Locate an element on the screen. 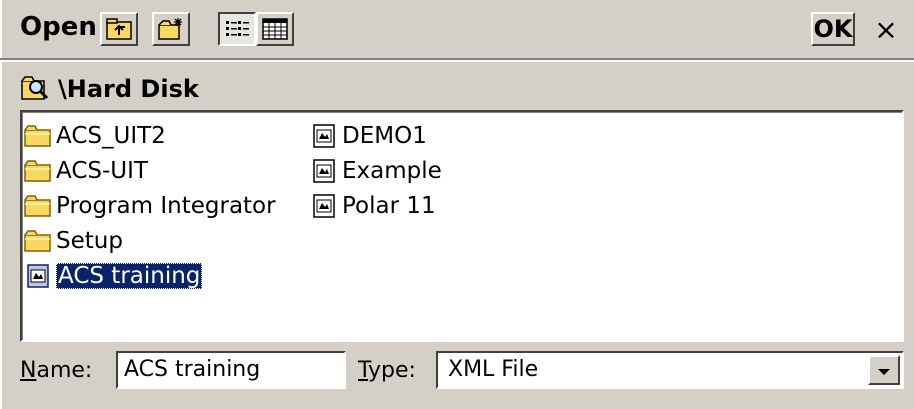 Image resolution: width=914 pixels, height=409 pixels. file-list-column-2: DEMO1 Example Polar 11 is located at coordinates (376, 170).